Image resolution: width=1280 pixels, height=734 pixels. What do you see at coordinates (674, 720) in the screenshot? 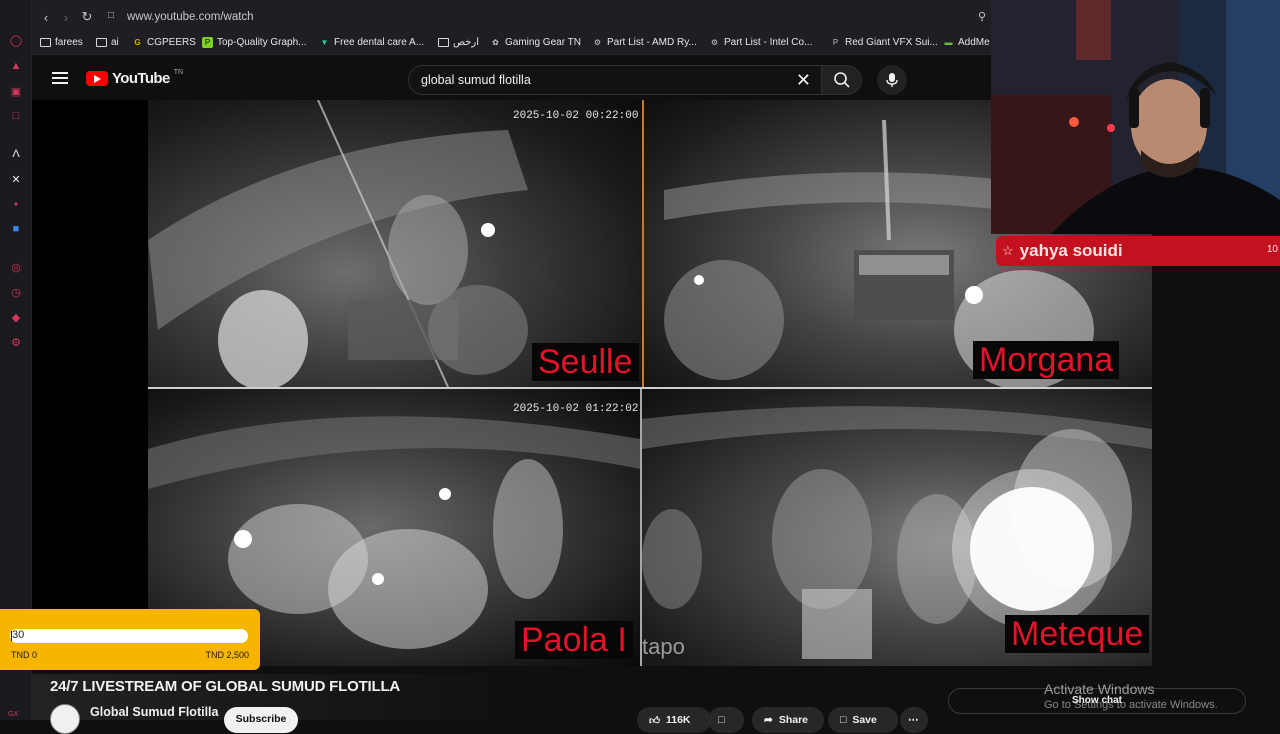
I see `like-button: 👍︎ 116K` at bounding box center [674, 720].